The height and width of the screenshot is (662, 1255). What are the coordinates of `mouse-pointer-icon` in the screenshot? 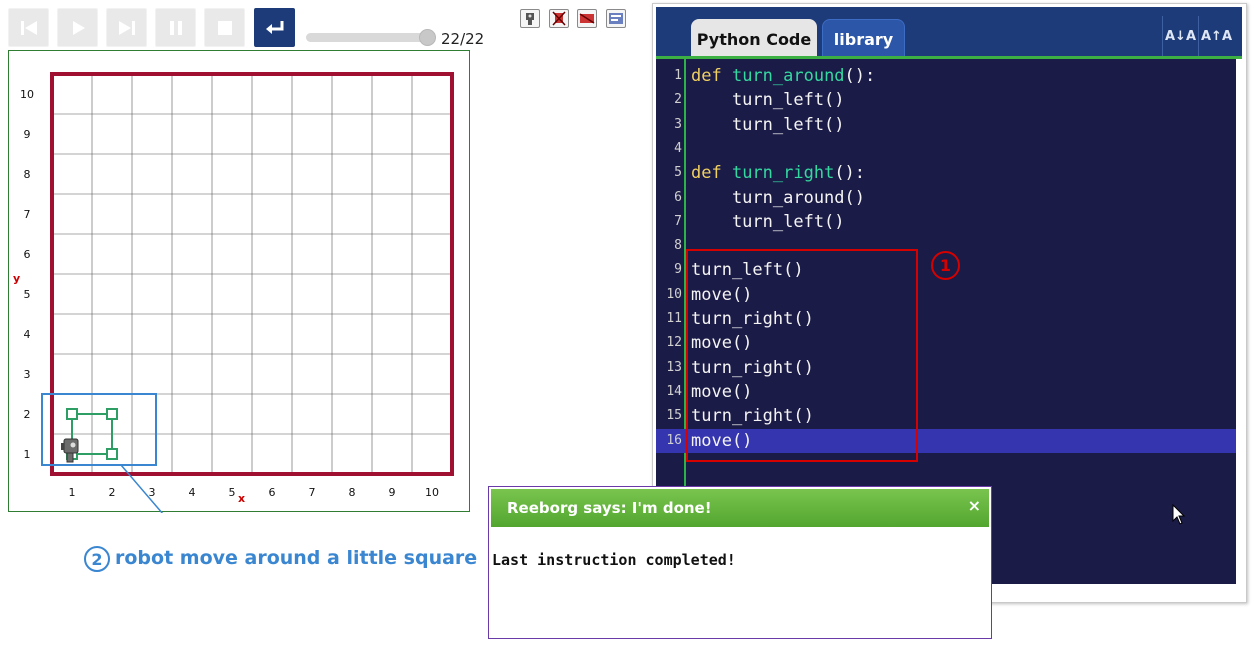 It's located at (1179, 514).